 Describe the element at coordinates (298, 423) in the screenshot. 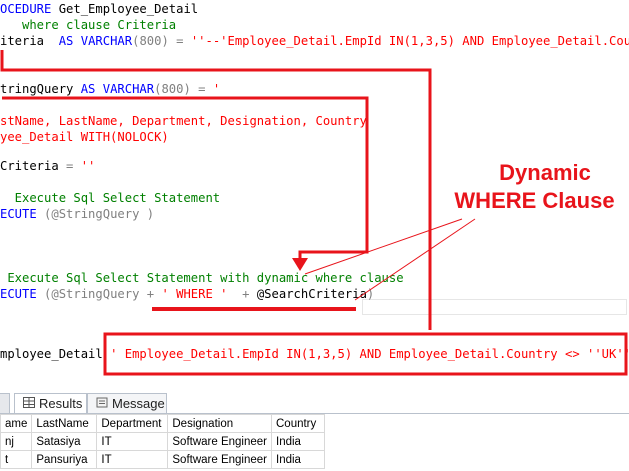

I see `col-header-country: Country` at that location.